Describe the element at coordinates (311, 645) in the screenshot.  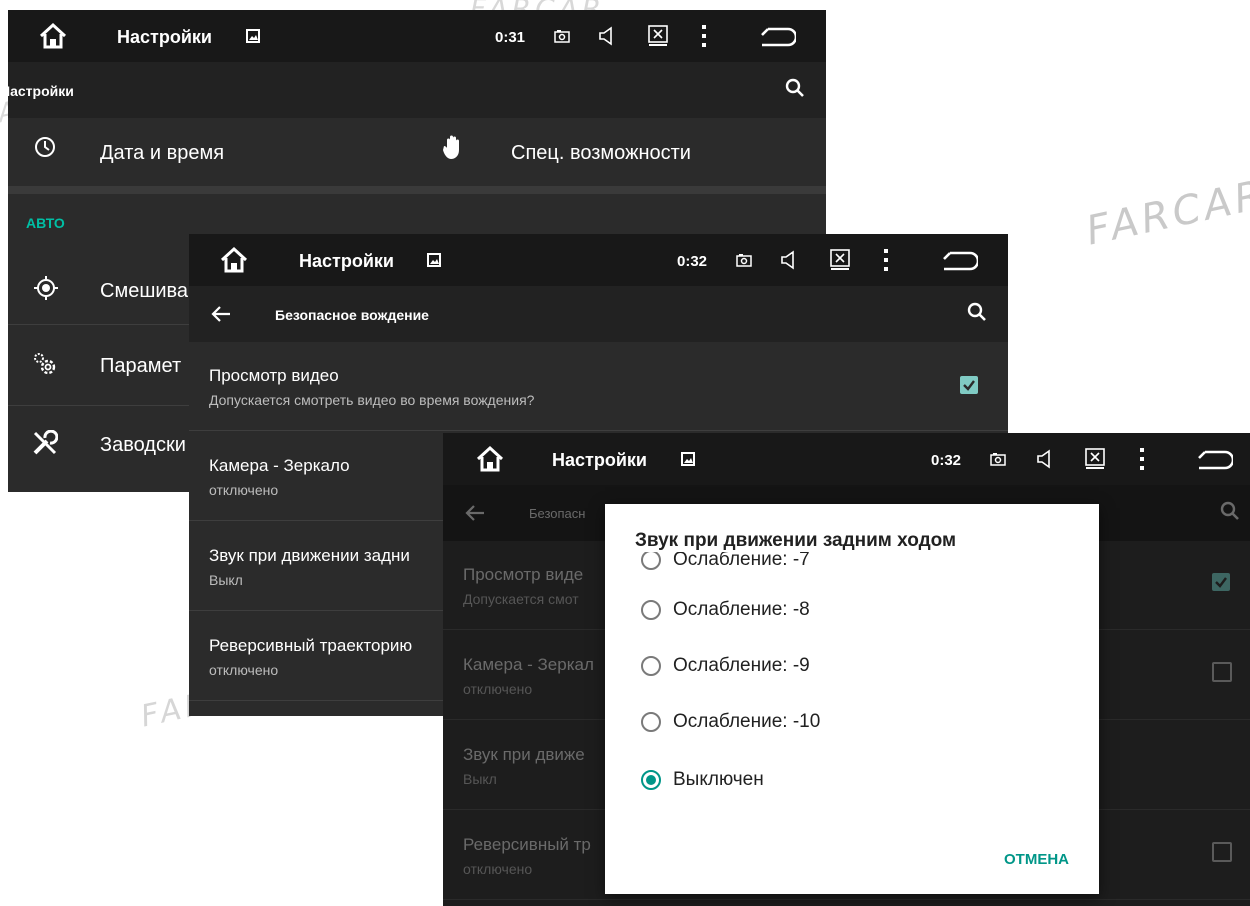
I see `pref-title: Реверсивный траекторию` at that location.